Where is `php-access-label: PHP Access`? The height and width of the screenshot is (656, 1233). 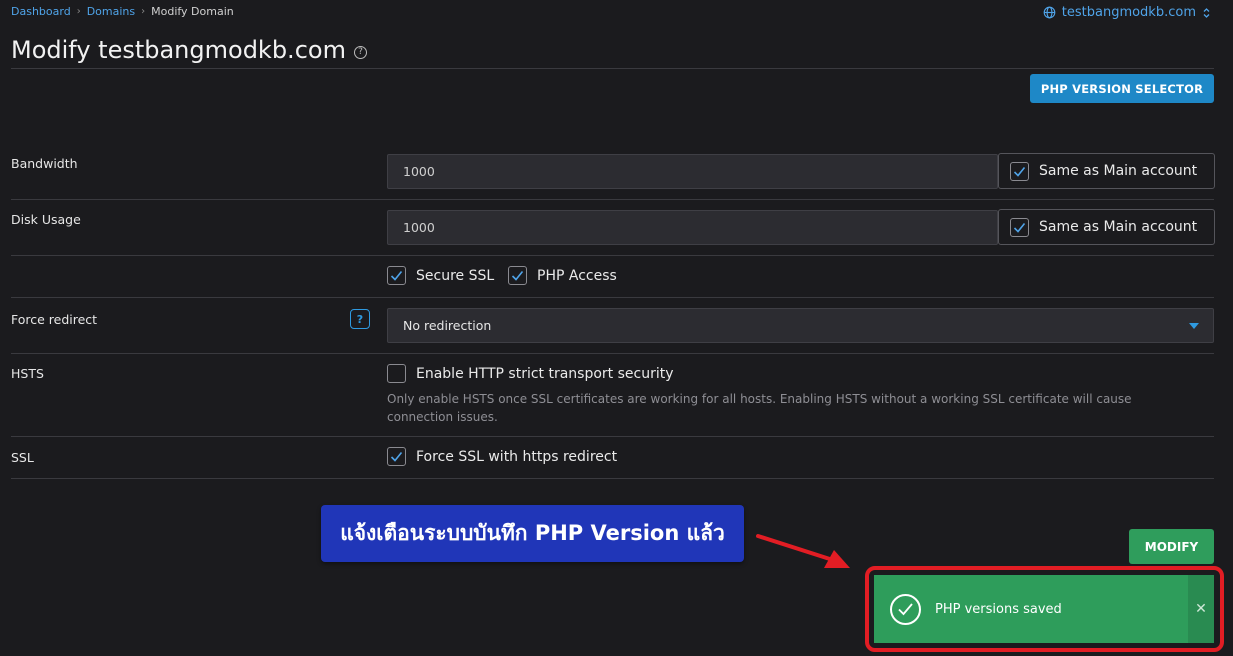 php-access-label: PHP Access is located at coordinates (577, 275).